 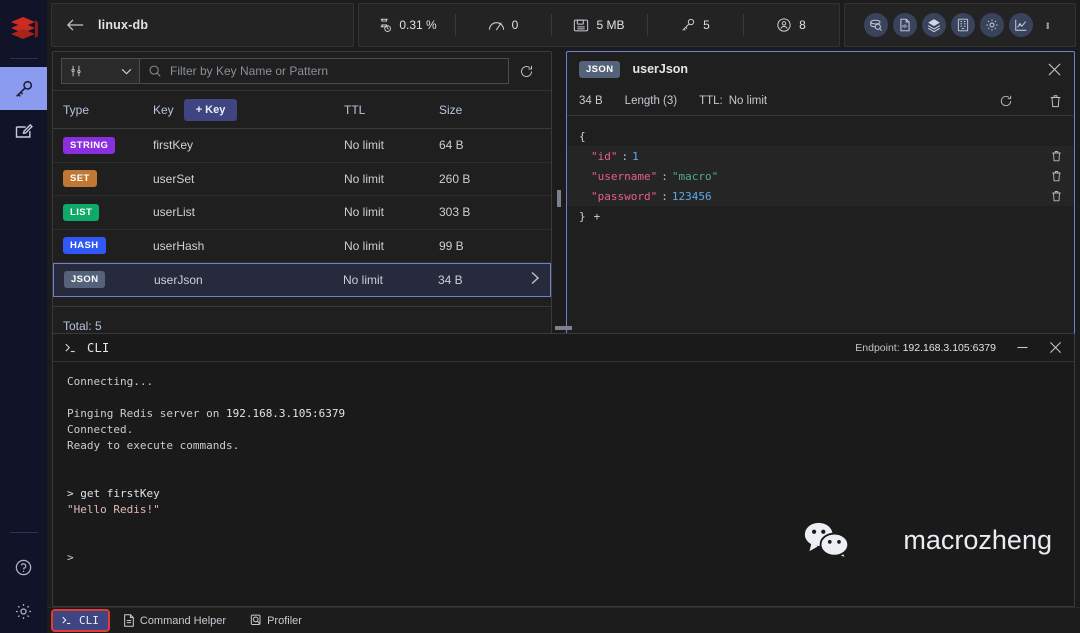 What do you see at coordinates (75, 25) in the screenshot?
I see `back-arrow-icon` at bounding box center [75, 25].